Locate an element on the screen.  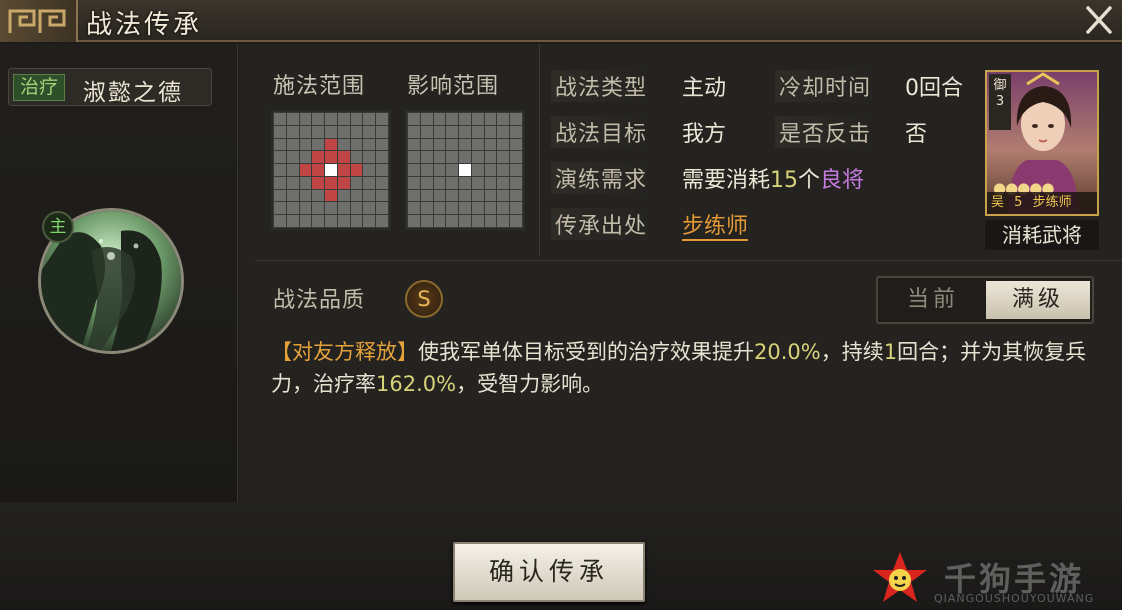
skill-target-value: 我方 is located at coordinates (704, 134).